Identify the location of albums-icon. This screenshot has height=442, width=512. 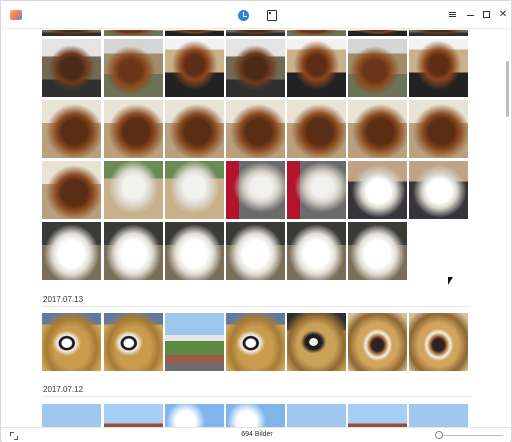
(272, 15).